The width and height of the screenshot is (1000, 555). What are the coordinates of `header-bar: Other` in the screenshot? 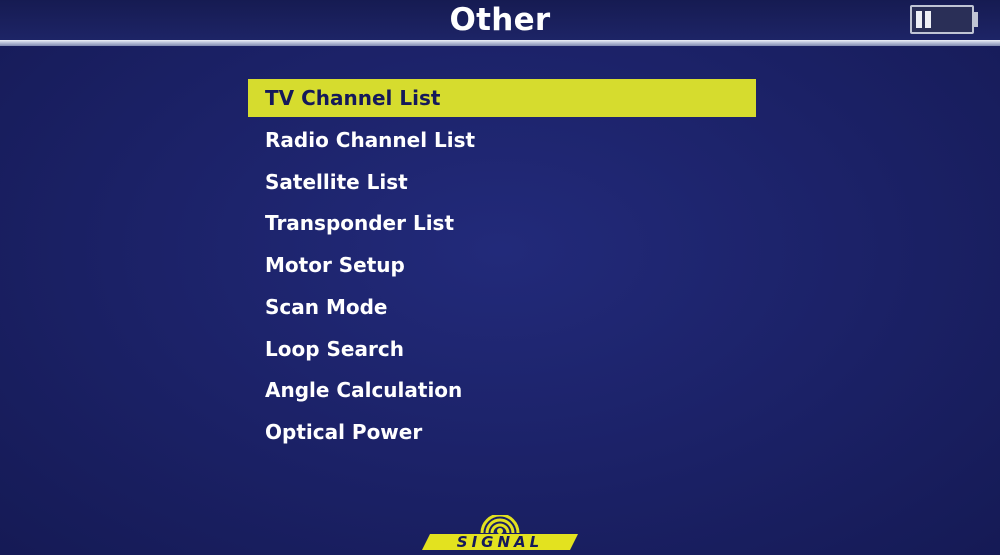 It's located at (500, 20).